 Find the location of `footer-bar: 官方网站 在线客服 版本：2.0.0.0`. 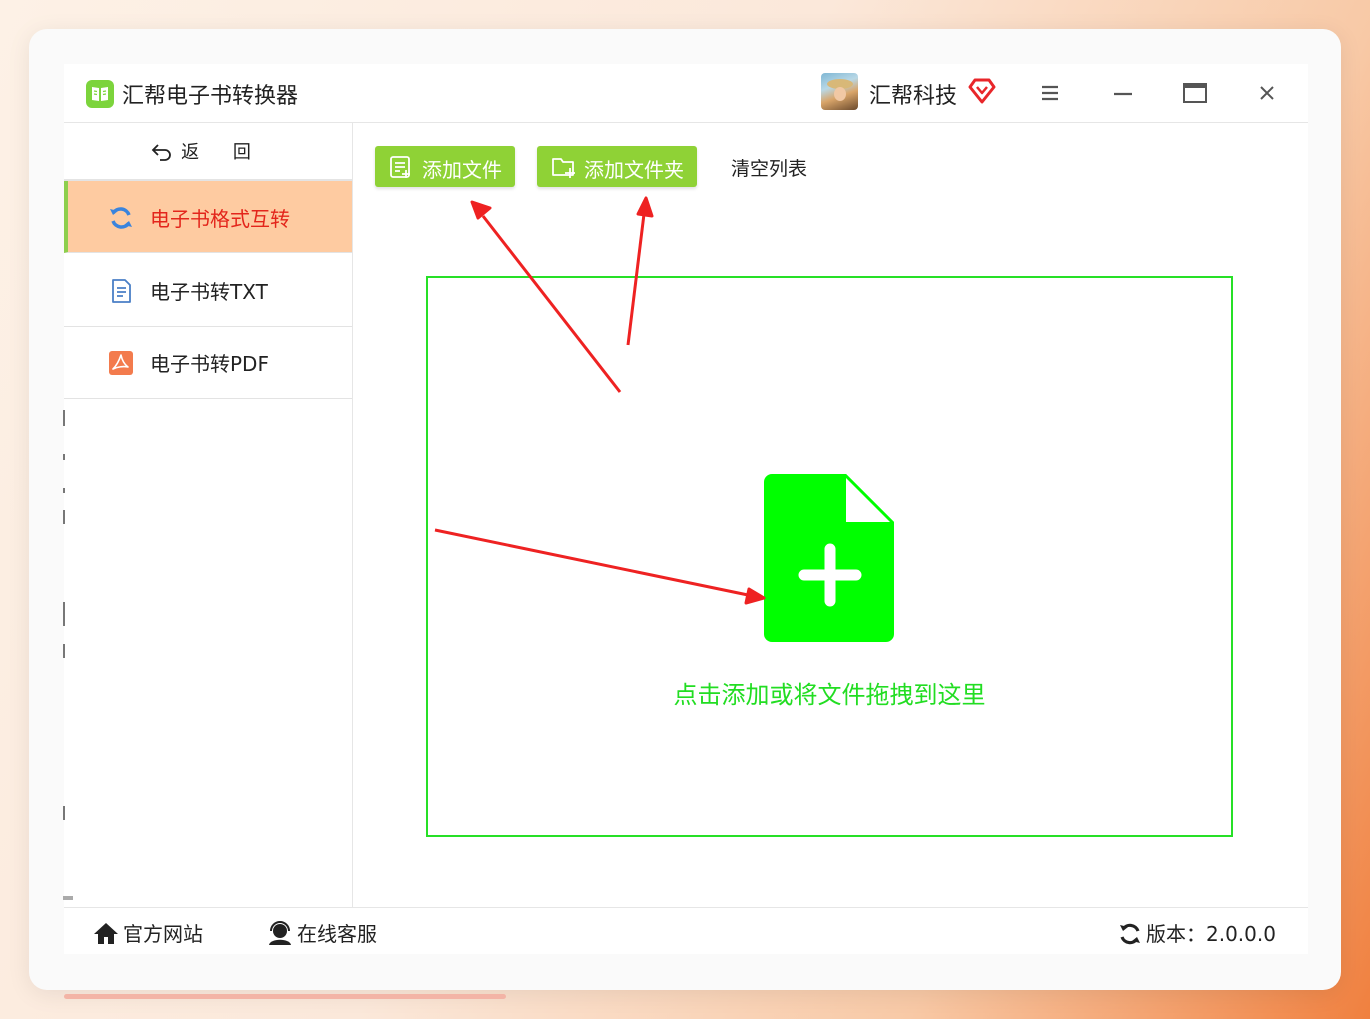

footer-bar: 官方网站 在线客服 版本：2.0.0.0 is located at coordinates (686, 931).